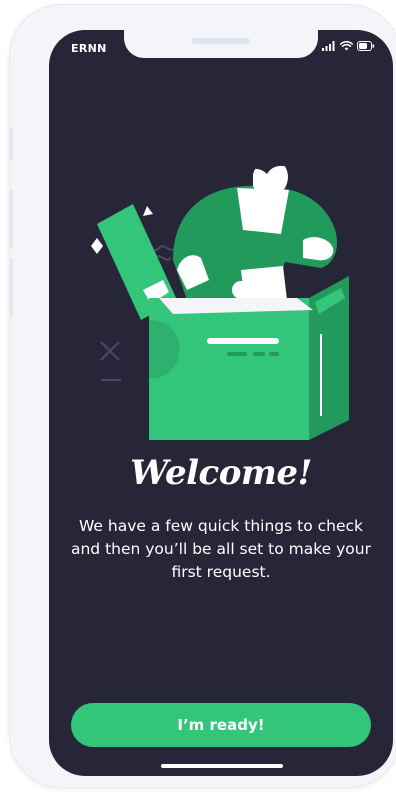 This screenshot has height=792, width=396. What do you see at coordinates (11, 287) in the screenshot?
I see `volume-down-button` at bounding box center [11, 287].